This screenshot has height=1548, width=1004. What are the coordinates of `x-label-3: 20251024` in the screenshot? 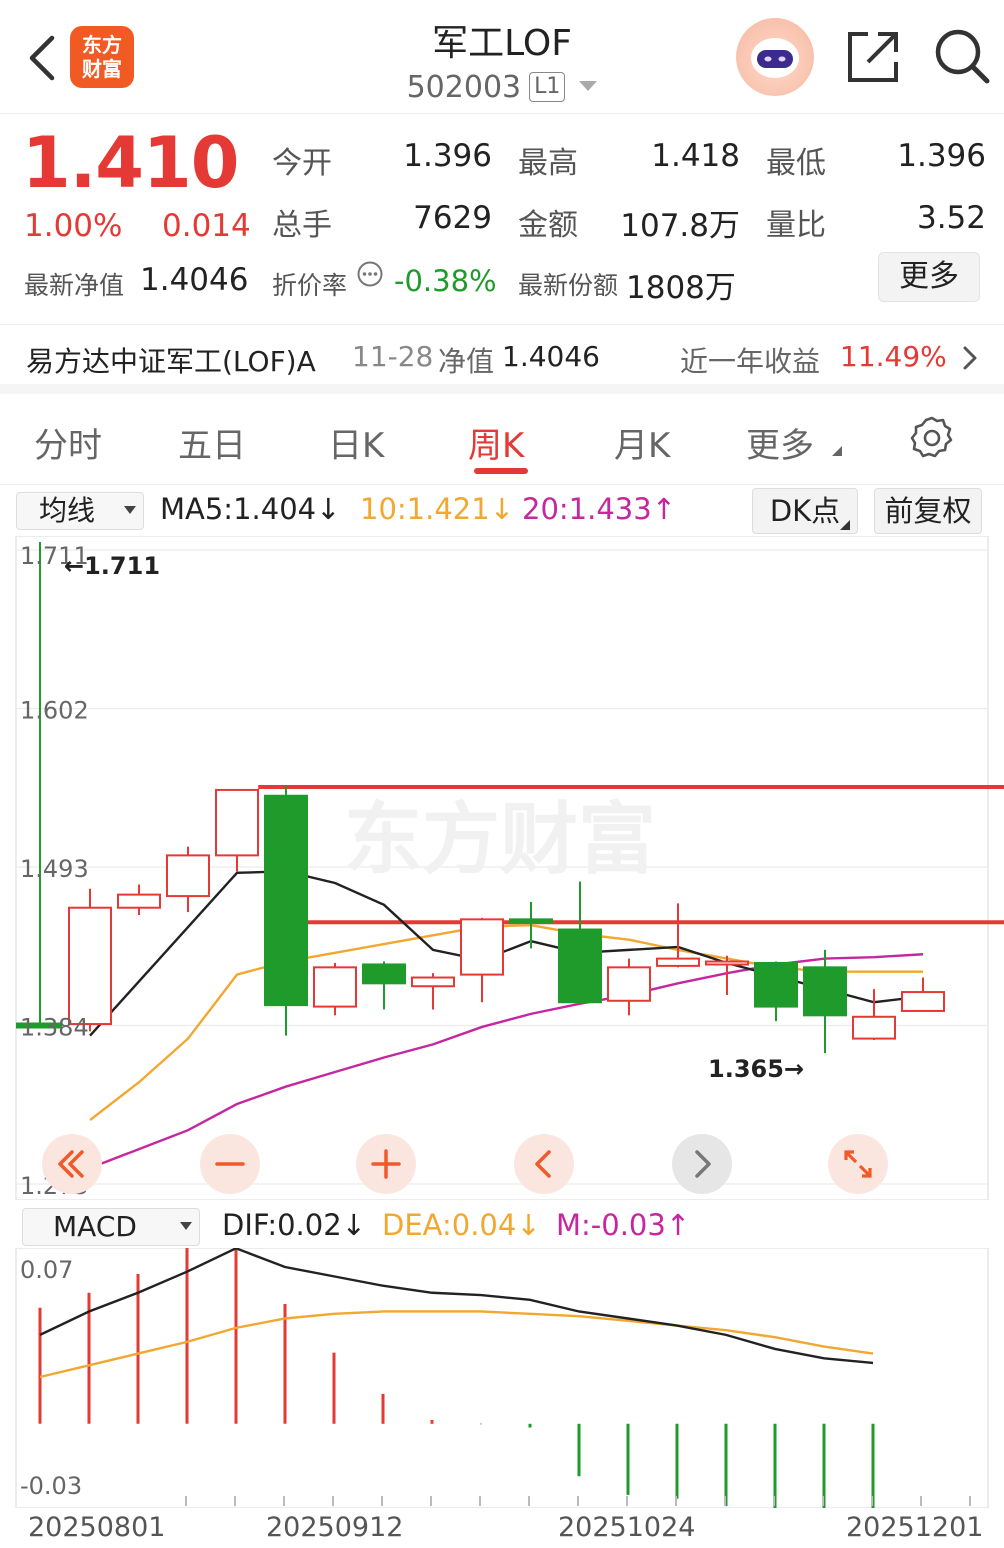 It's located at (627, 1527).